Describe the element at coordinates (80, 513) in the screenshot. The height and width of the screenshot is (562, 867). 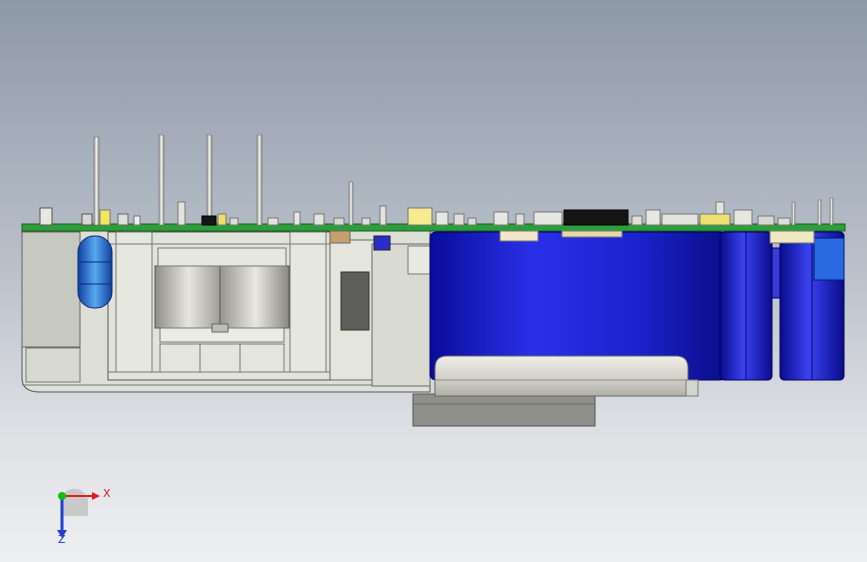
I see `coordinate-triad: X Z` at that location.